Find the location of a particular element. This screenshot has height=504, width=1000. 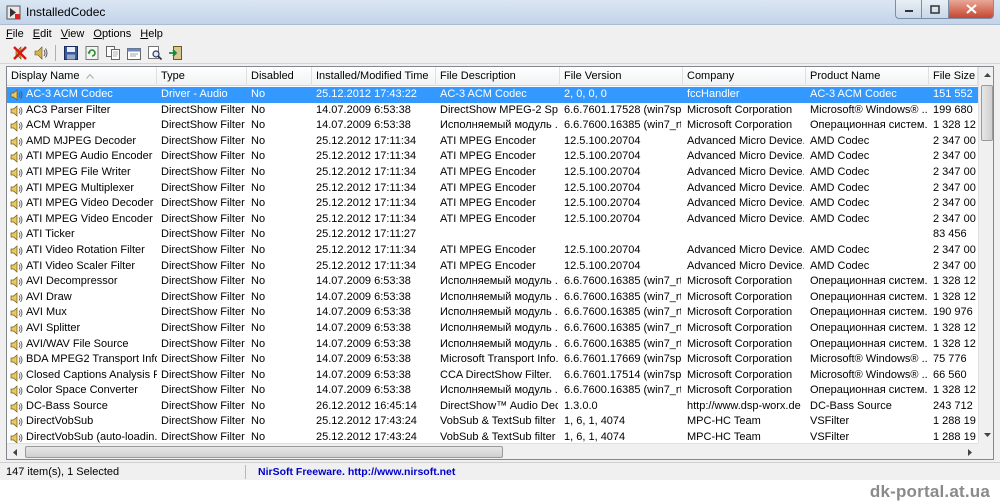

nirsoft-link: NirSoft Freeware. http://www.nirsoft.net is located at coordinates (356, 472).